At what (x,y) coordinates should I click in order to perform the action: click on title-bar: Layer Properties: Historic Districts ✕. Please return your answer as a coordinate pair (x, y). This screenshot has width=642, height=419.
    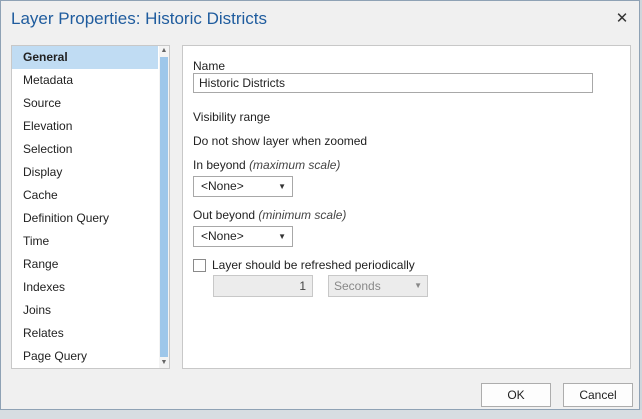
    Looking at the image, I should click on (320, 21).